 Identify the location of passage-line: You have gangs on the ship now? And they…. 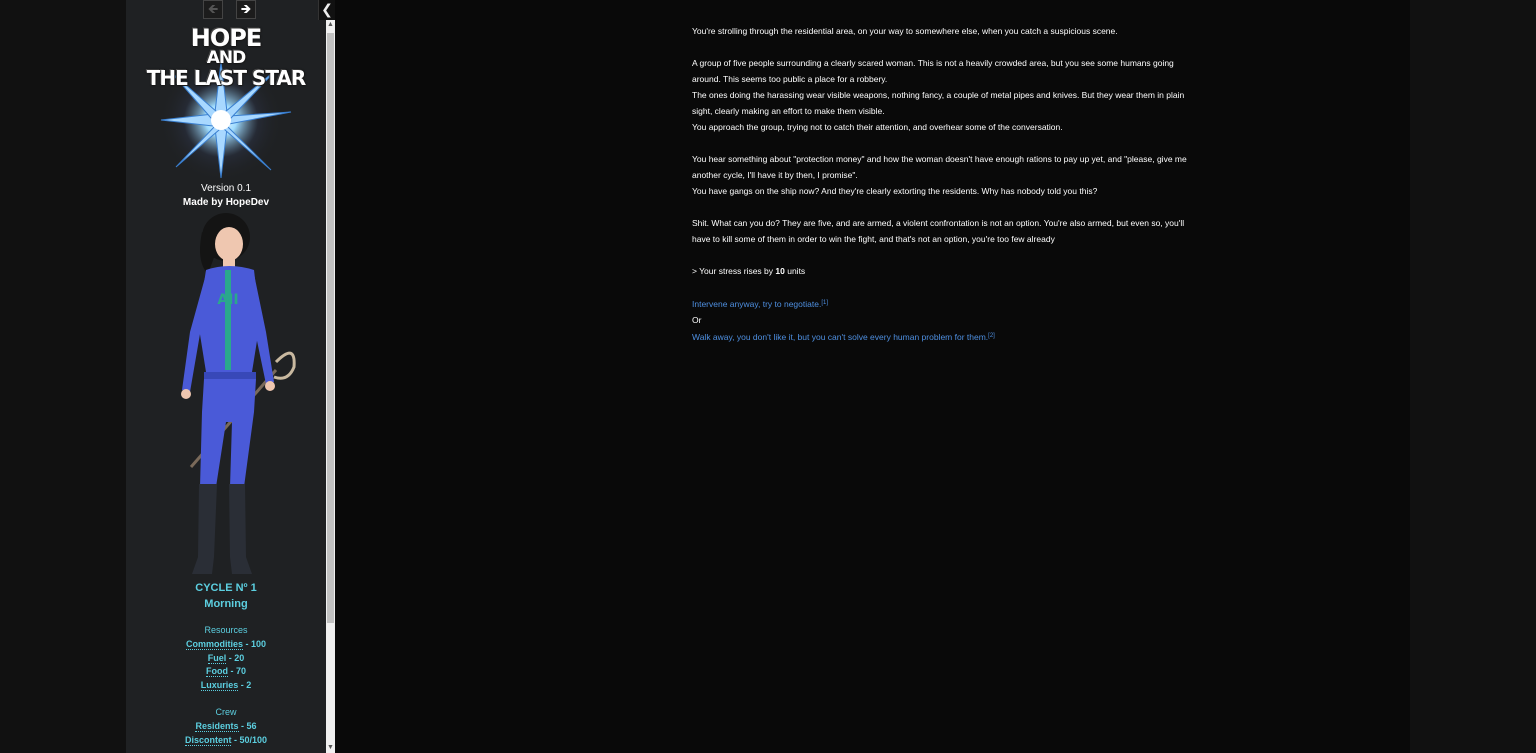
(895, 191).